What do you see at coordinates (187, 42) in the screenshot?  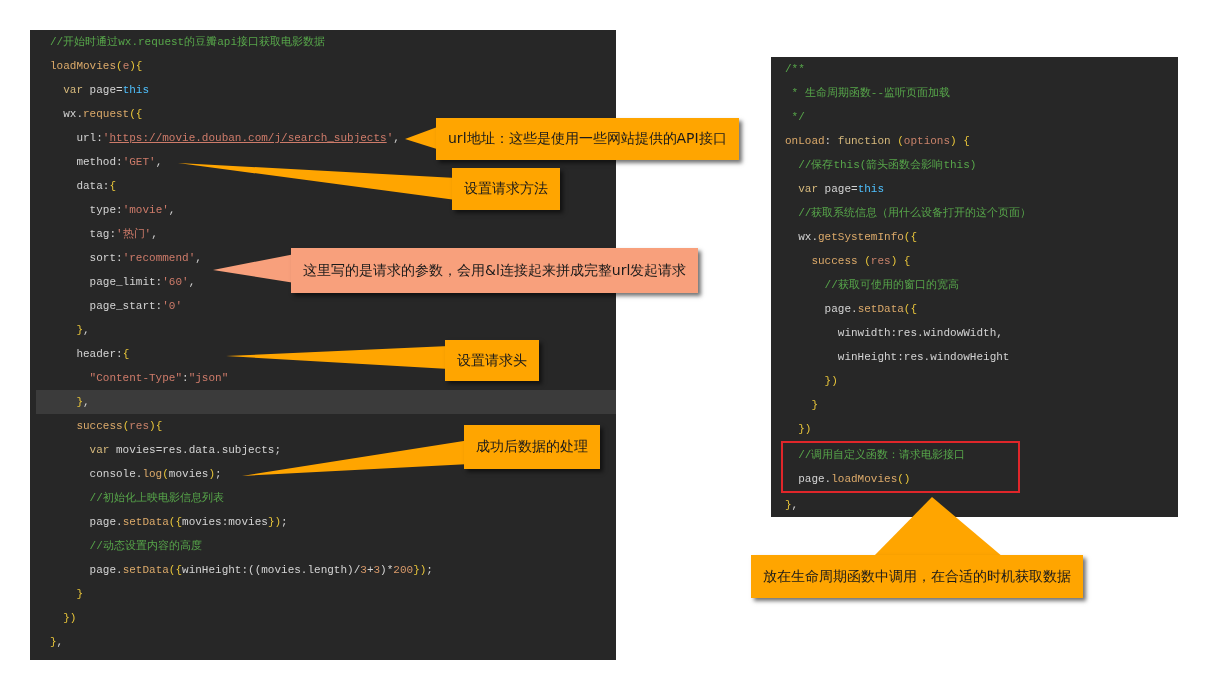 I see `code-line: //开始时通过wx.request的豆瓣api接口获取电影数据` at bounding box center [187, 42].